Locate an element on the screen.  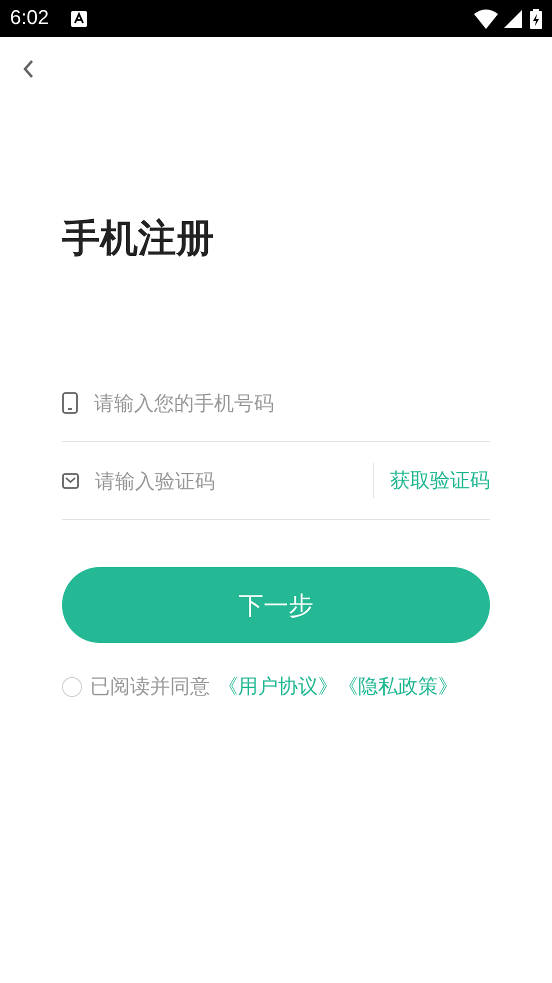
policy-link: 《隐私政策》 is located at coordinates (398, 686).